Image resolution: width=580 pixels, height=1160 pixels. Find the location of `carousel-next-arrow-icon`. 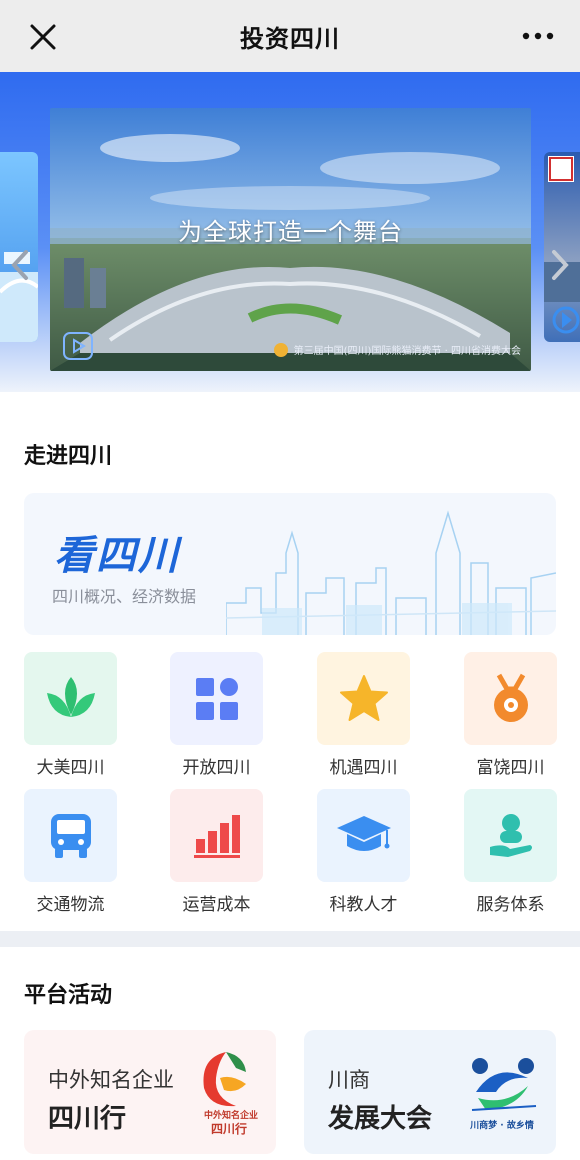

carousel-next-arrow-icon is located at coordinates (560, 265).